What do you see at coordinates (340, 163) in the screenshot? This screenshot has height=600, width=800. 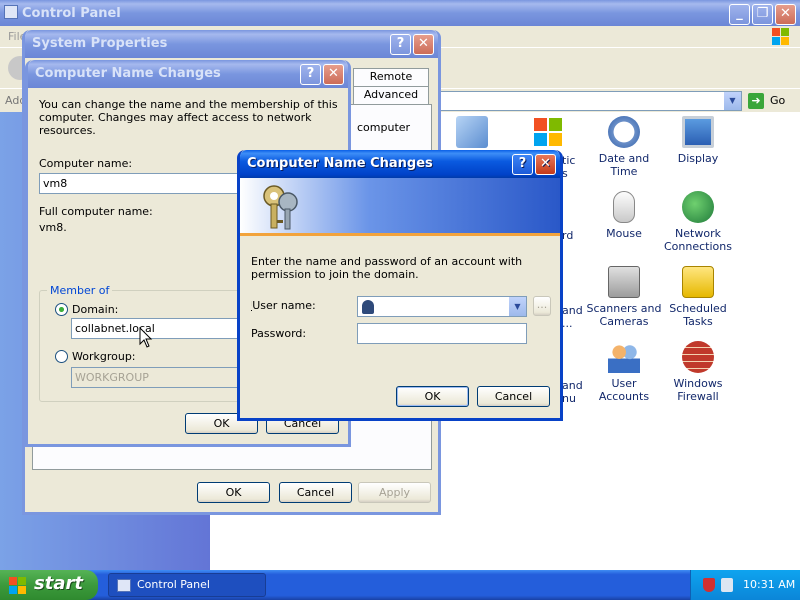 I see `cnc-front-title: Computer Name Changes` at bounding box center [340, 163].